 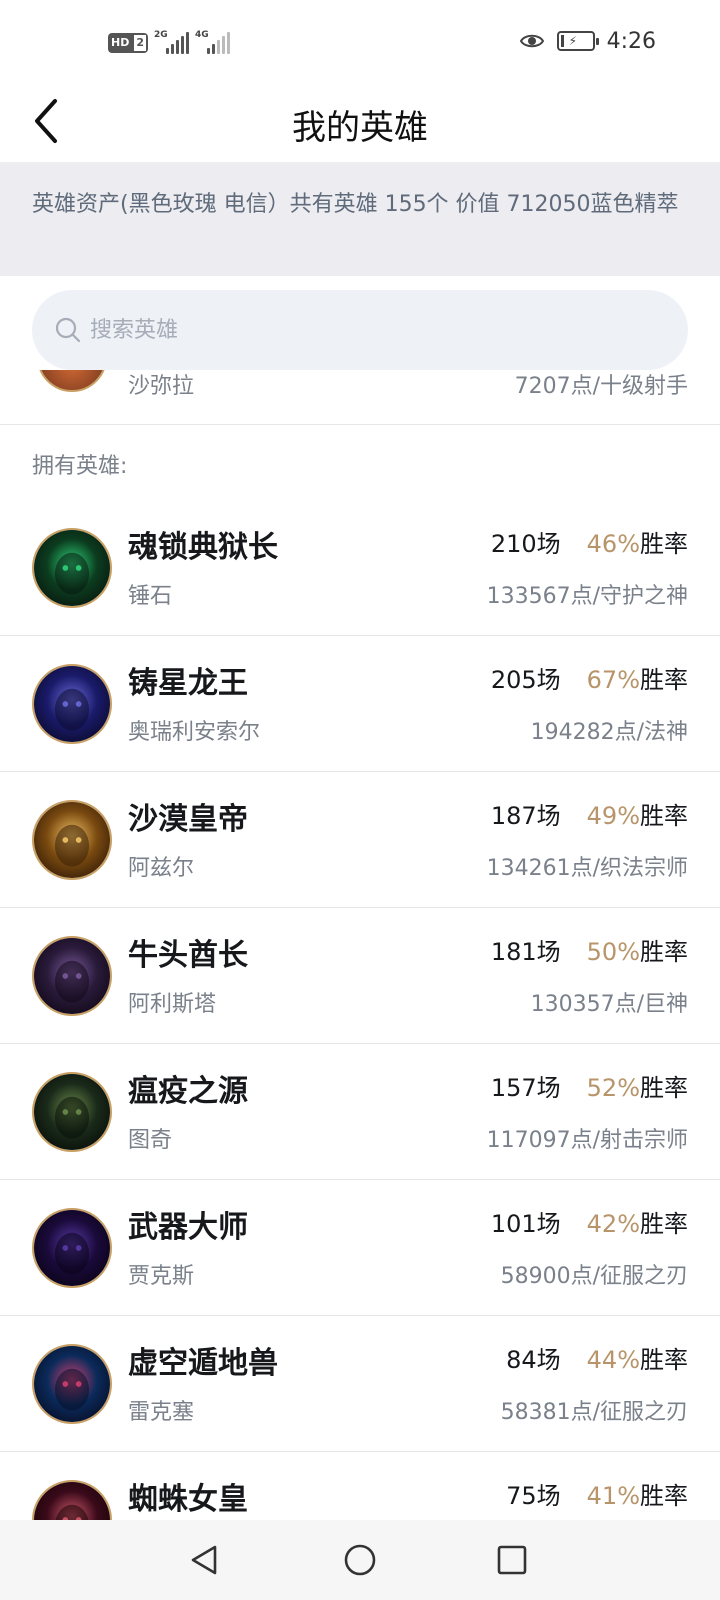 I want to click on games-played: 181场, so click(x=525, y=952).